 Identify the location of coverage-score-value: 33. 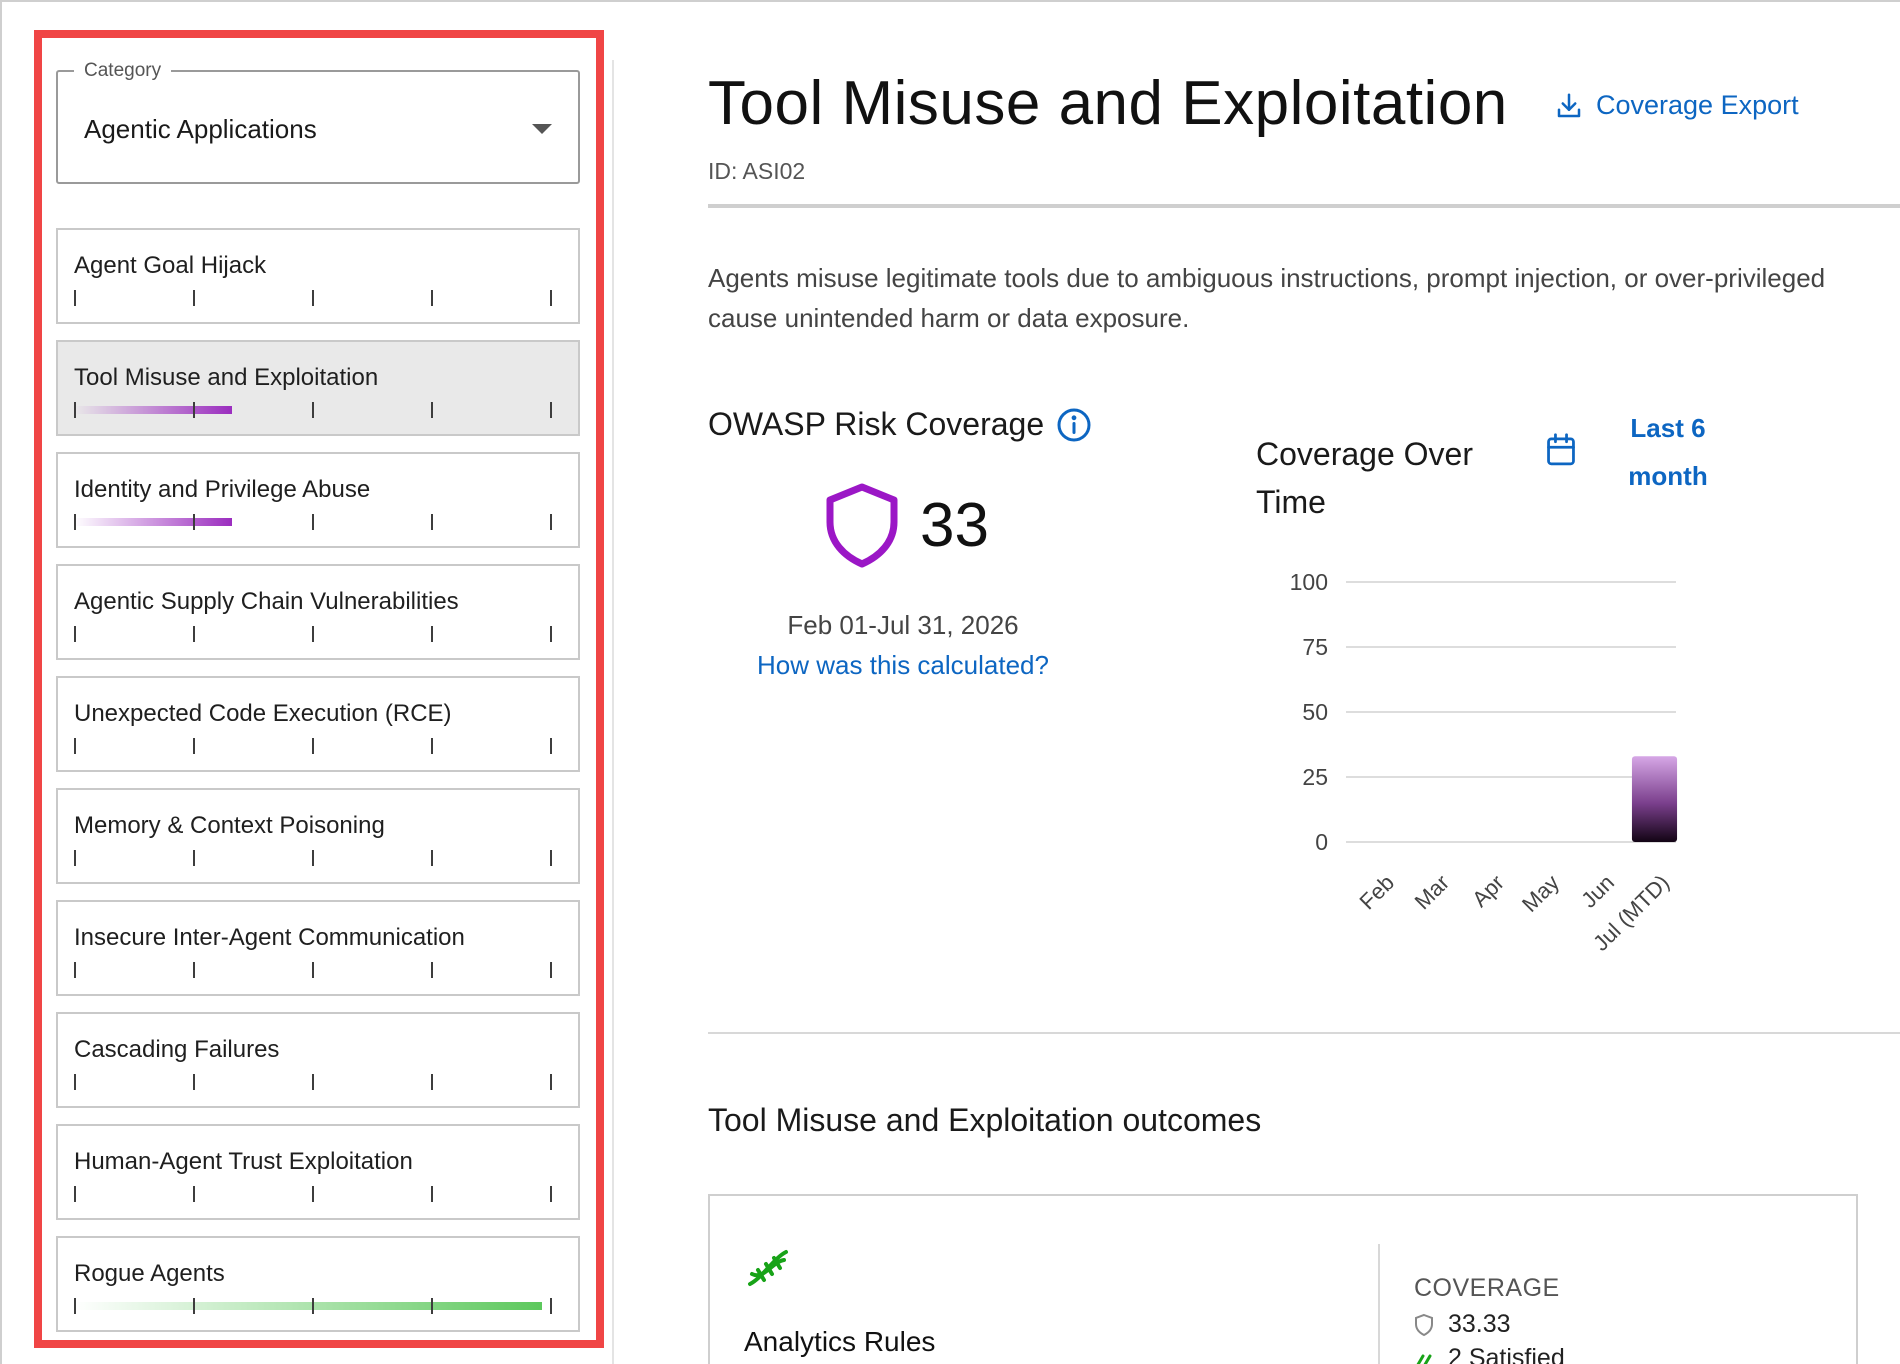
(954, 525).